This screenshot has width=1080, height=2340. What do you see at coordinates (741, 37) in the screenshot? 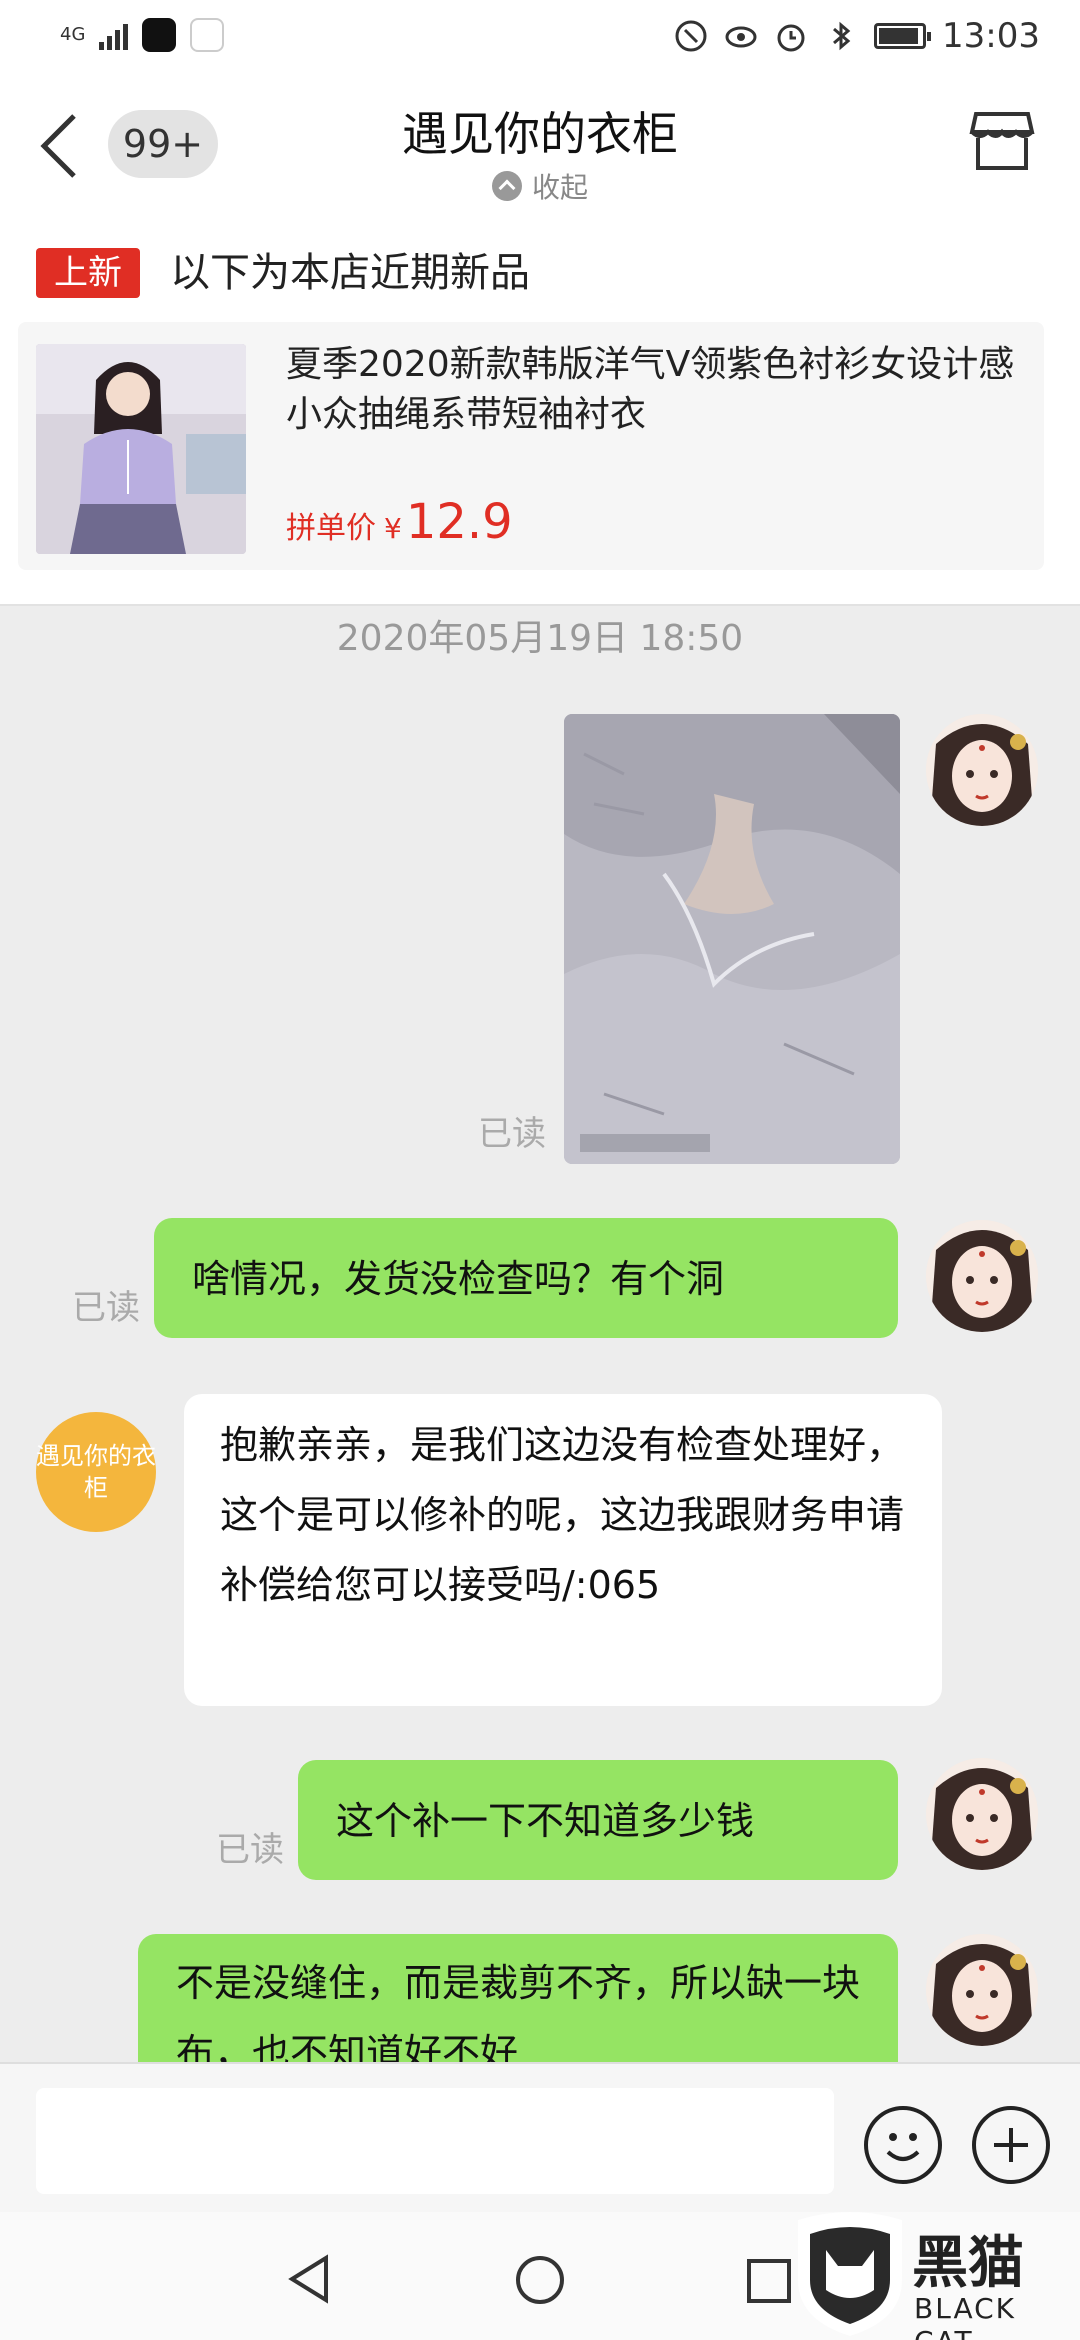
I see `eye-comfort-icon` at bounding box center [741, 37].